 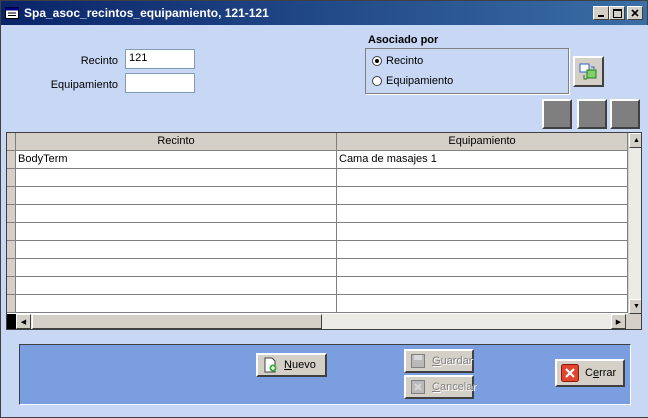 What do you see at coordinates (458, 387) in the screenshot?
I see `cancelar-label: ancelar` at bounding box center [458, 387].